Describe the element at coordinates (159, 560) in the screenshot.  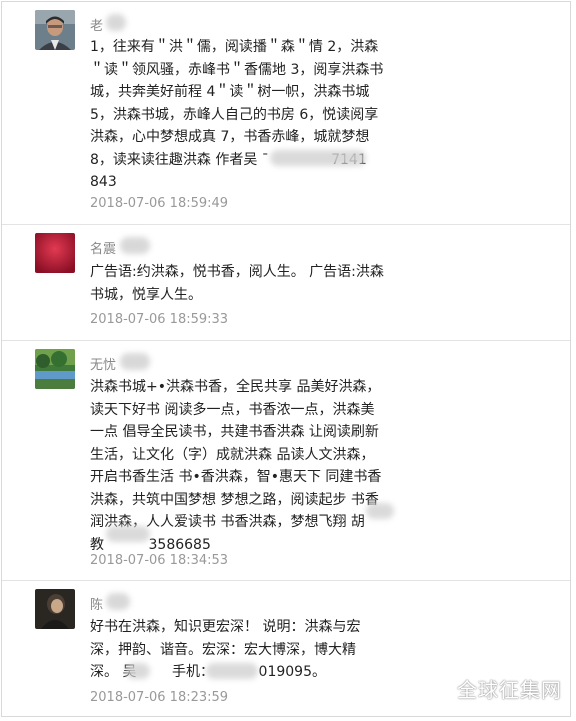
I see `comment-time: 2018-07-06 18:34:53` at that location.